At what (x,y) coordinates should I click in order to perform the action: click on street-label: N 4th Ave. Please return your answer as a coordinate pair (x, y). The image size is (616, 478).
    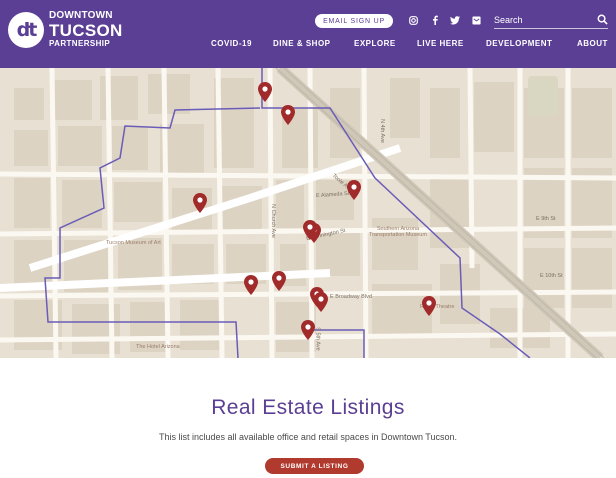
    Looking at the image, I should click on (381, 131).